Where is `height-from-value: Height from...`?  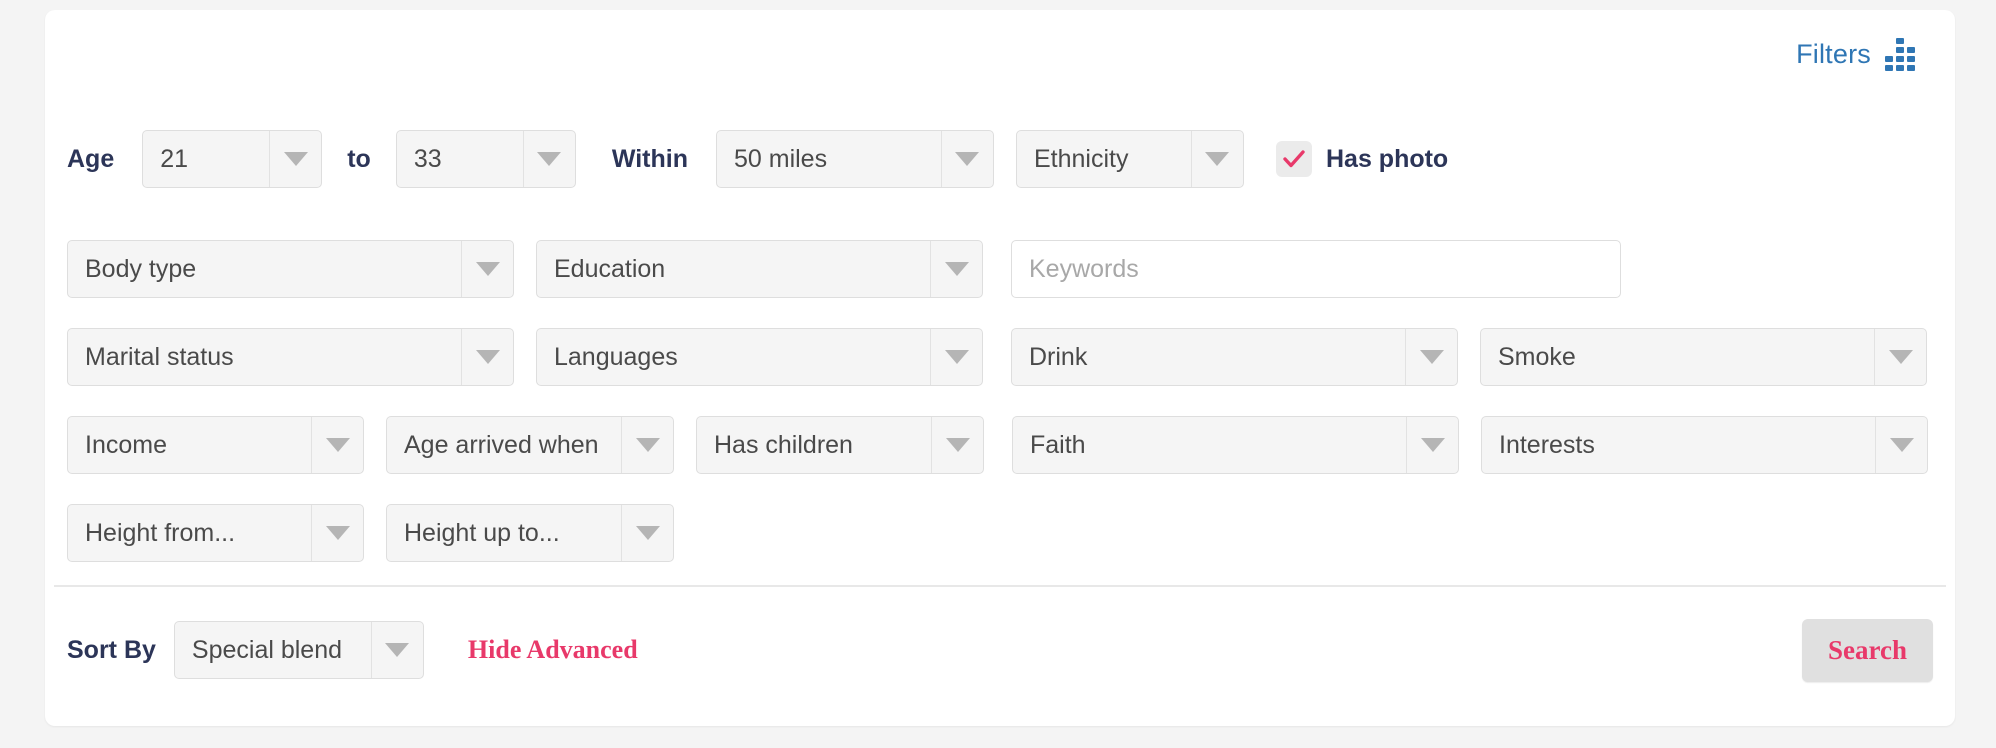 height-from-value: Height from... is located at coordinates (160, 532).